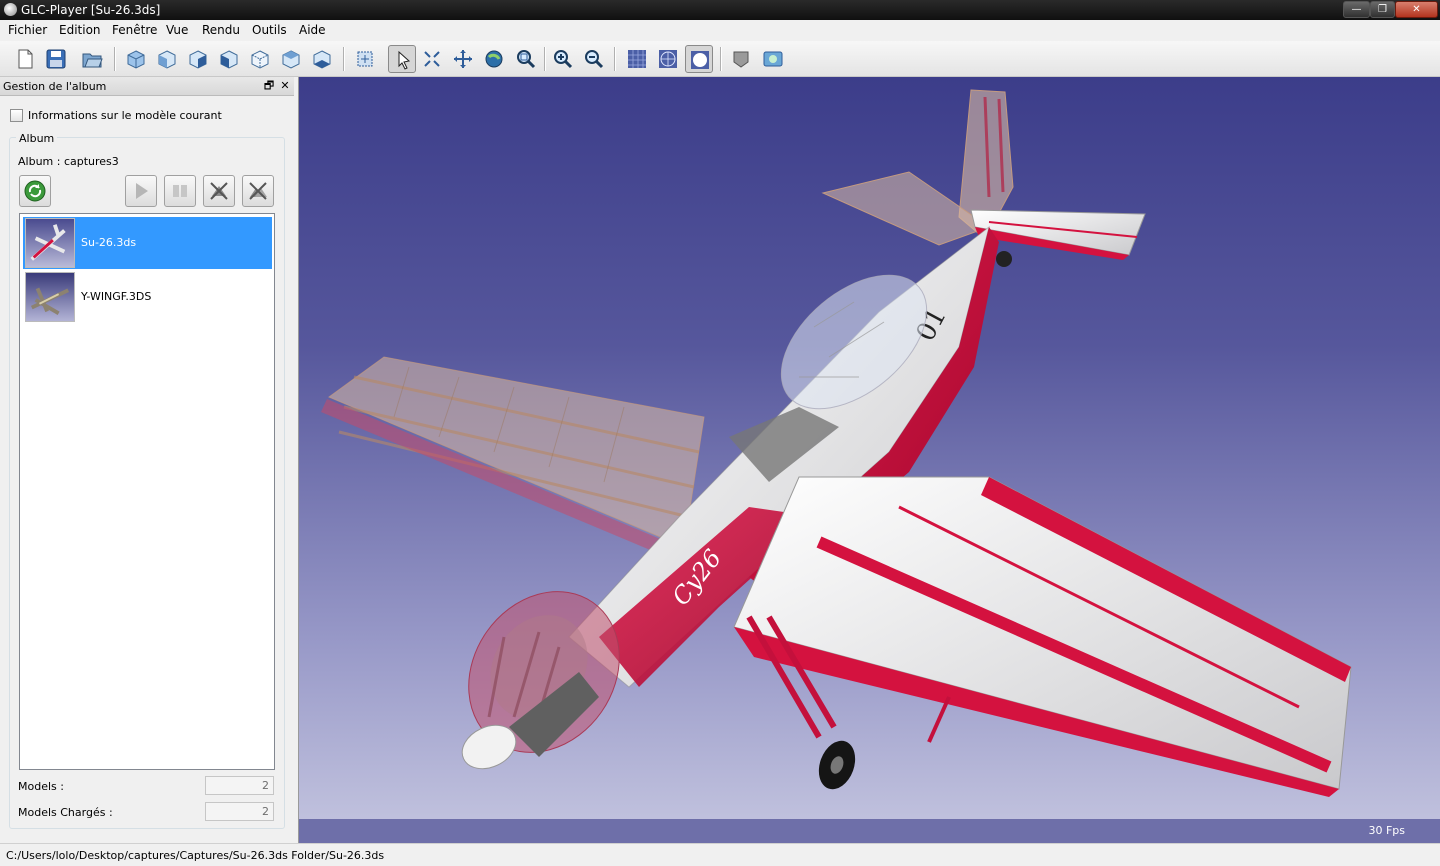 The width and height of the screenshot is (1440, 866). Describe the element at coordinates (147, 243) in the screenshot. I see `list-item: Su-26.3ds` at that location.